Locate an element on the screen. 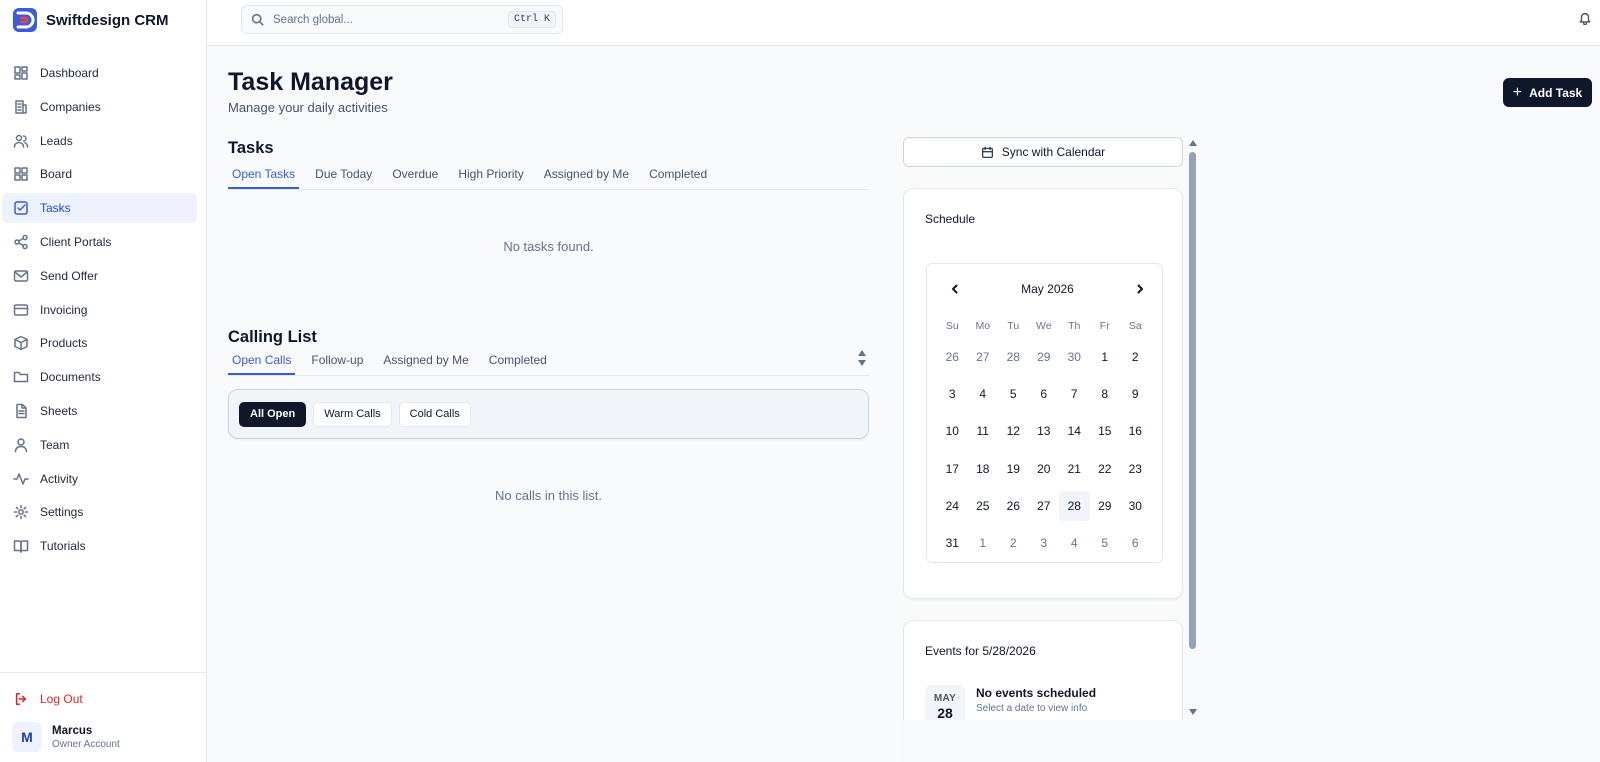 This screenshot has height=762, width=1600. prev-month-button is located at coordinates (955, 289).